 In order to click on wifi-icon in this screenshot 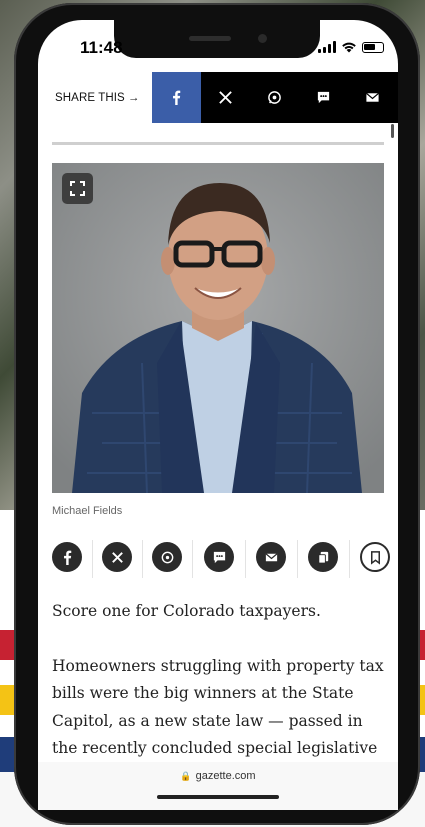, I will do `click(349, 47)`.